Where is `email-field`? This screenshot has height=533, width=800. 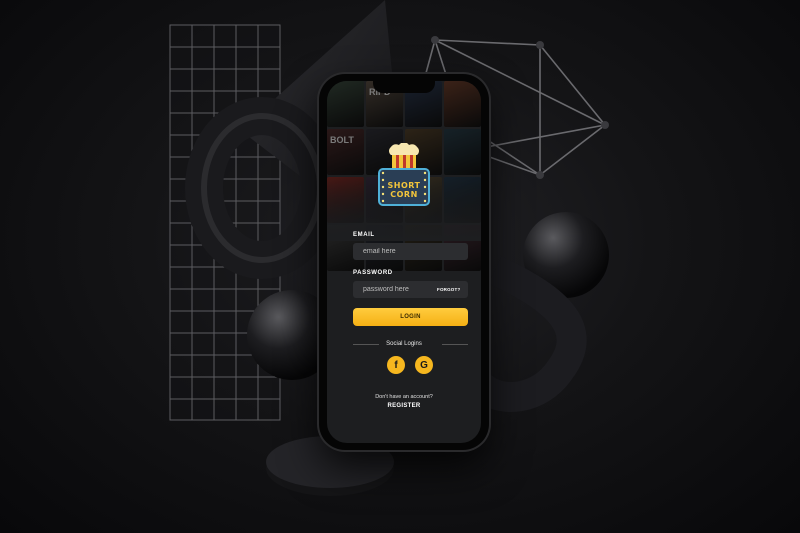
email-field is located at coordinates (410, 251).